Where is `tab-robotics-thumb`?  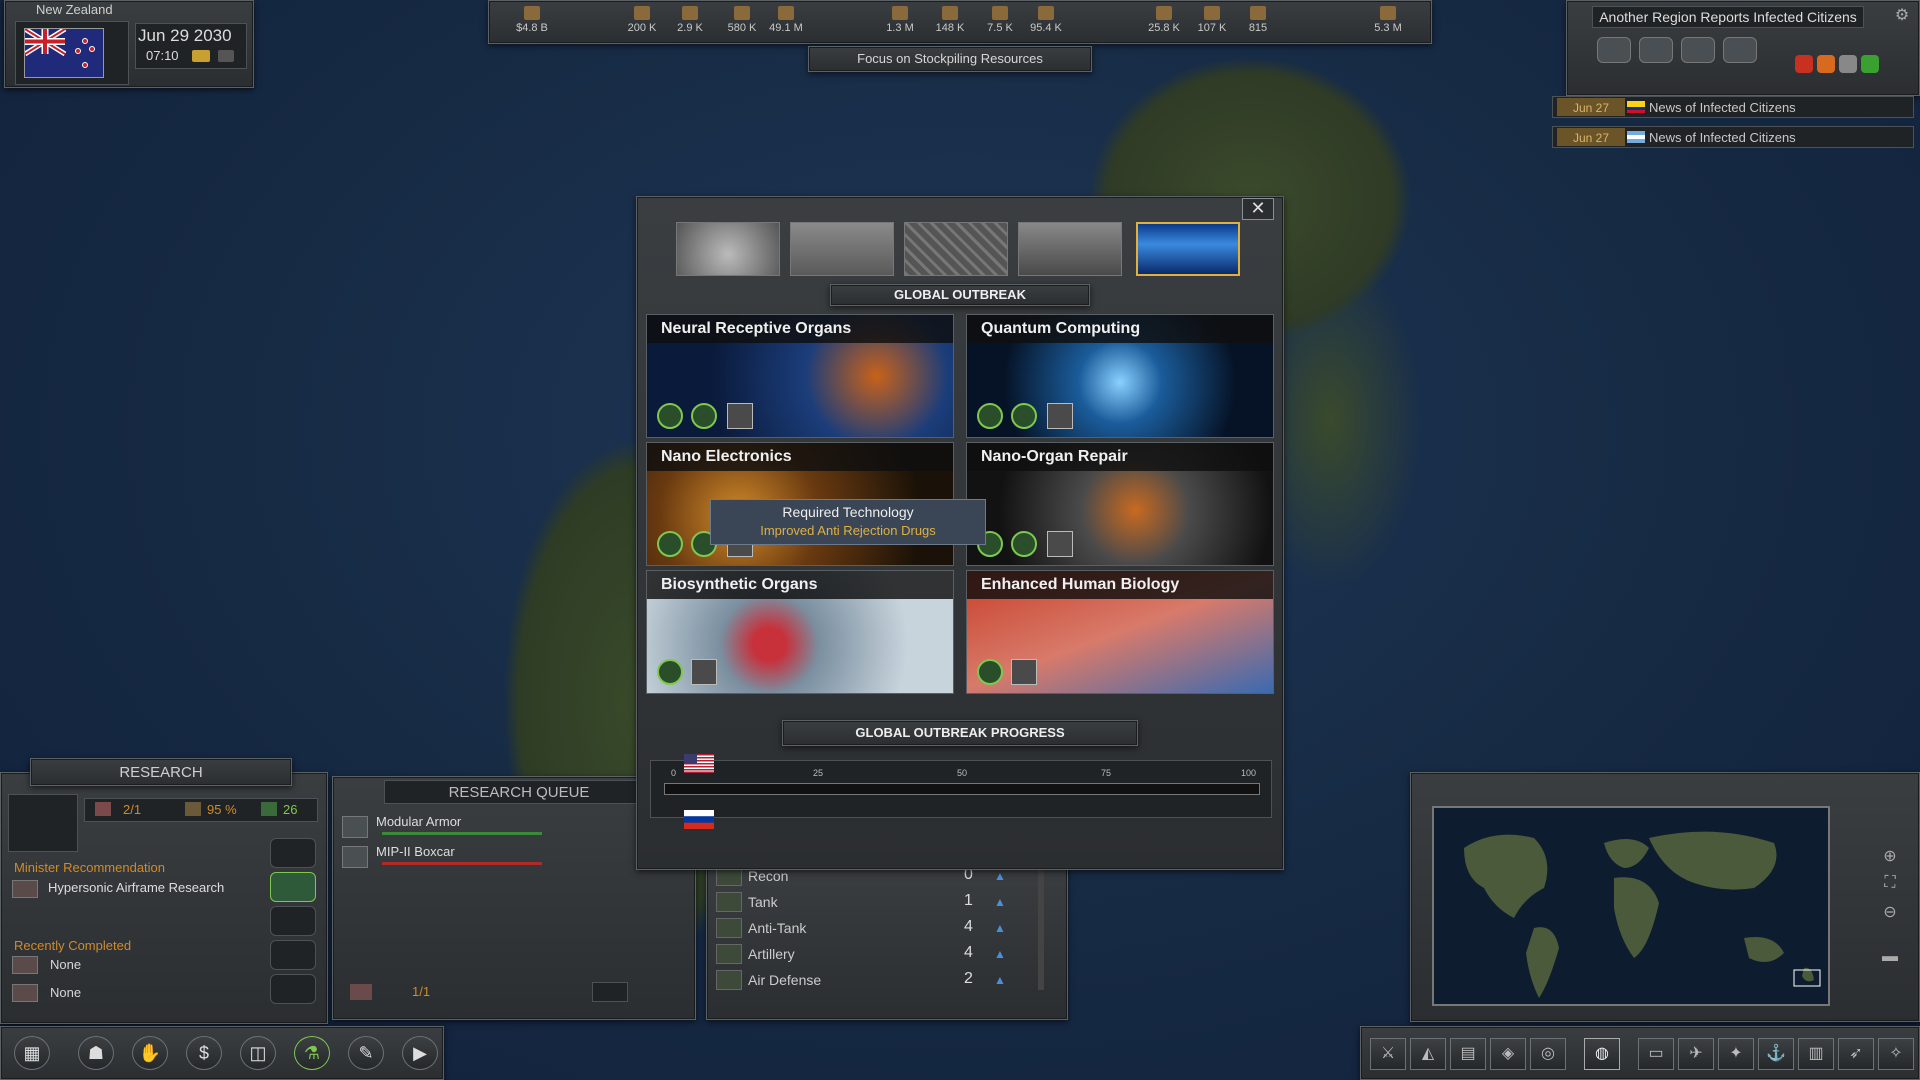
tab-robotics-thumb is located at coordinates (1070, 249).